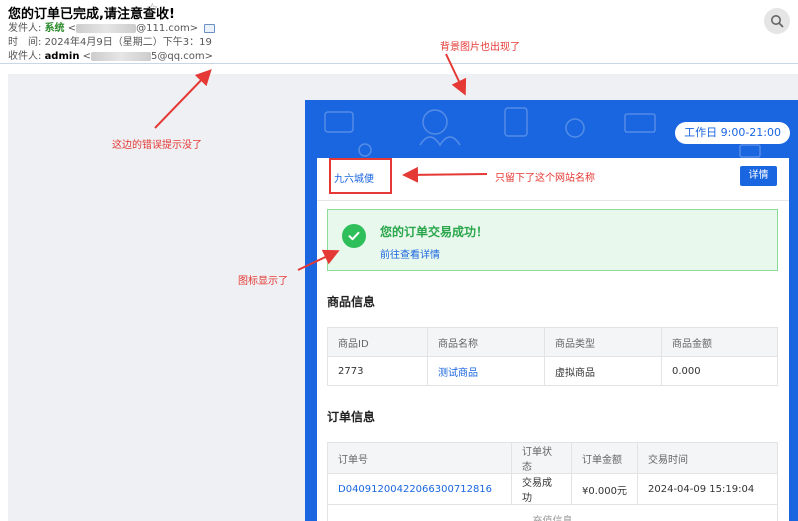 The image size is (798, 521). I want to click on order-number-link: D04091200422066300712816, so click(419, 489).